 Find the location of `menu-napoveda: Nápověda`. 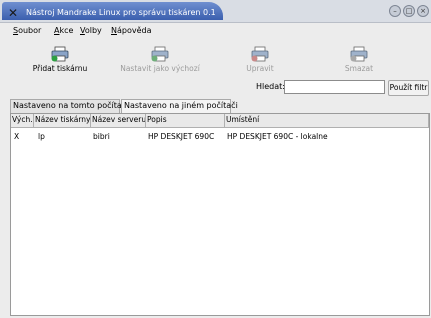

menu-napoveda: Nápověda is located at coordinates (131, 30).